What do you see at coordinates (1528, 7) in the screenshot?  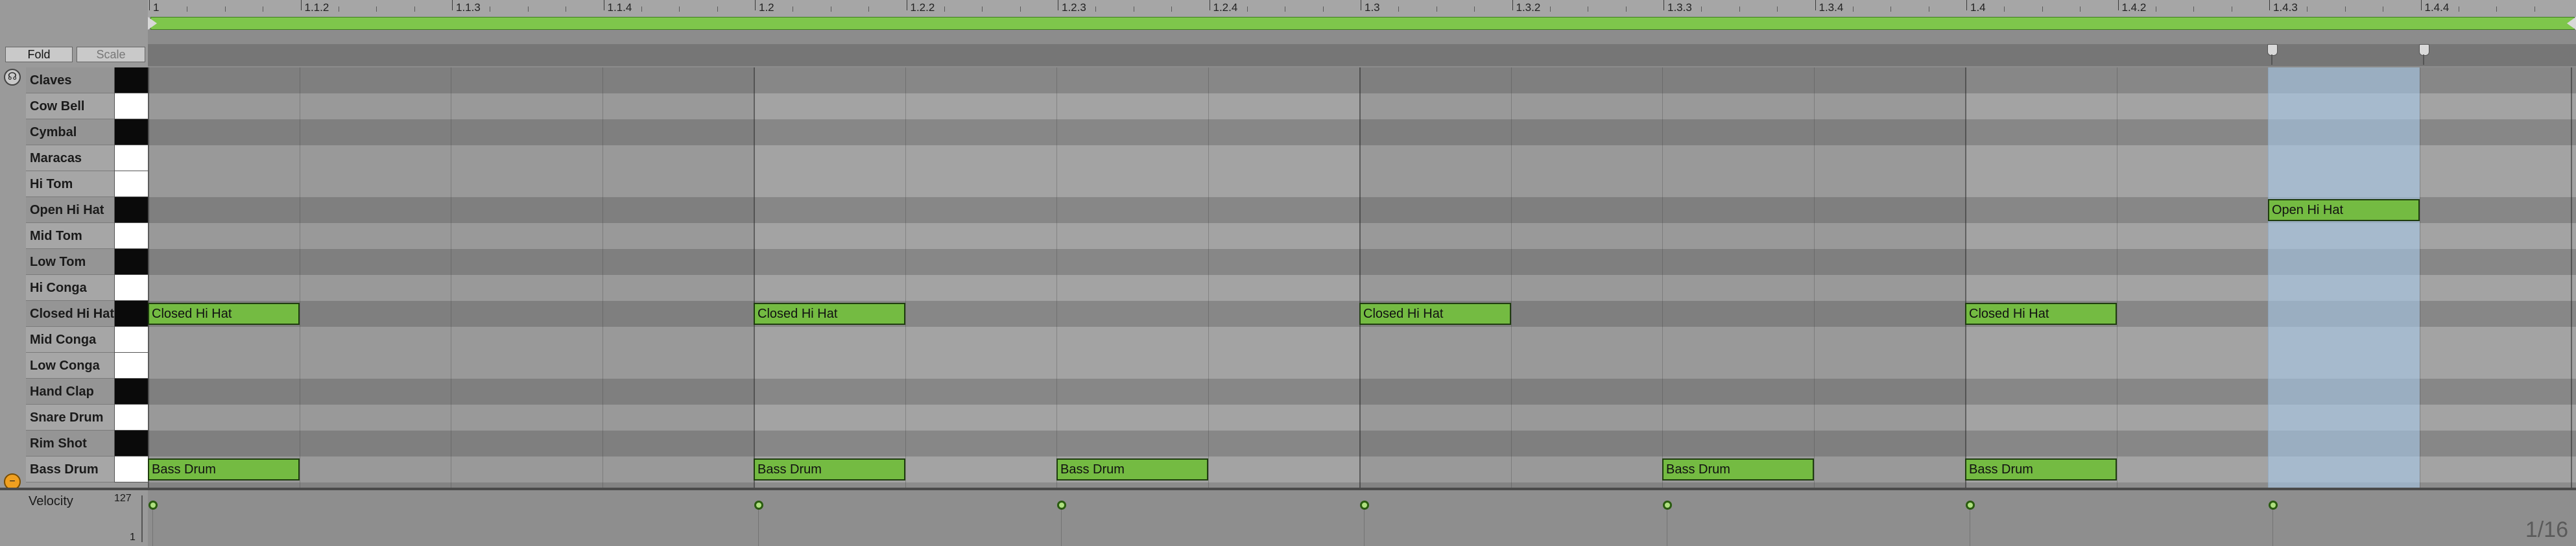 I see `ruler-label: 1.3.2` at bounding box center [1528, 7].